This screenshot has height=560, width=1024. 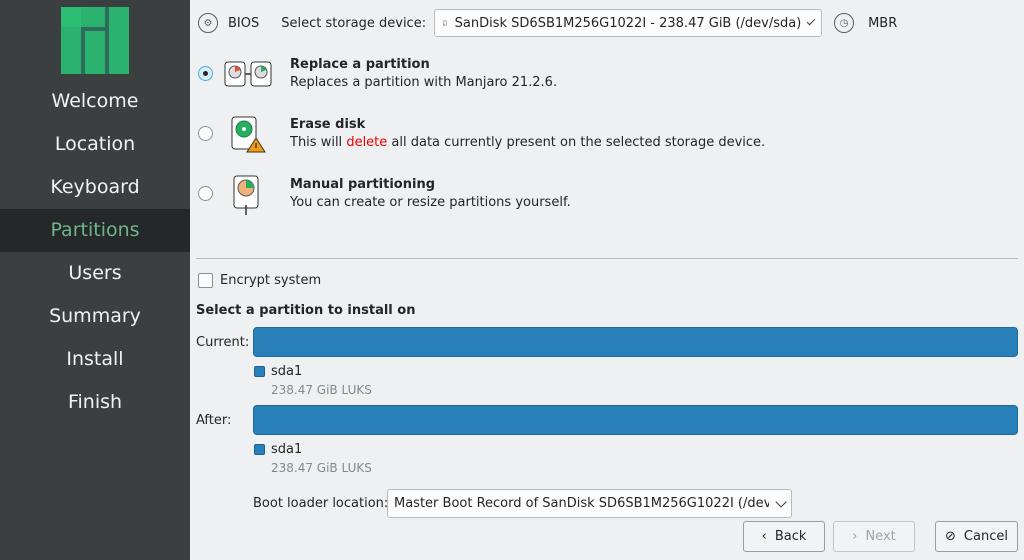 What do you see at coordinates (635, 420) in the screenshot?
I see `after-partition-bar` at bounding box center [635, 420].